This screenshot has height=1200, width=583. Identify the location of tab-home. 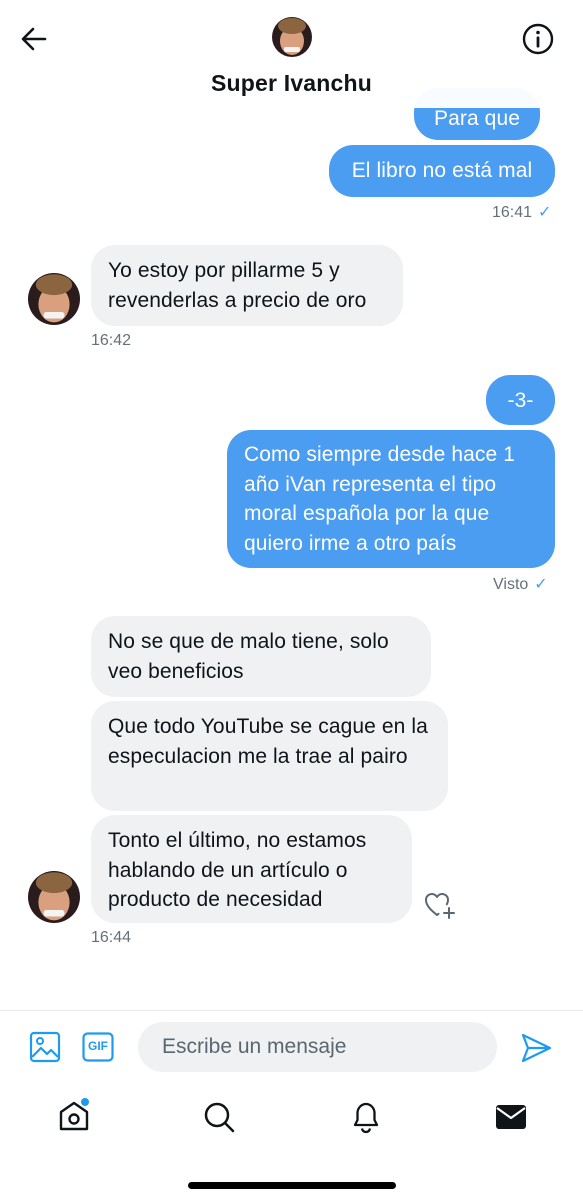
(74, 1118).